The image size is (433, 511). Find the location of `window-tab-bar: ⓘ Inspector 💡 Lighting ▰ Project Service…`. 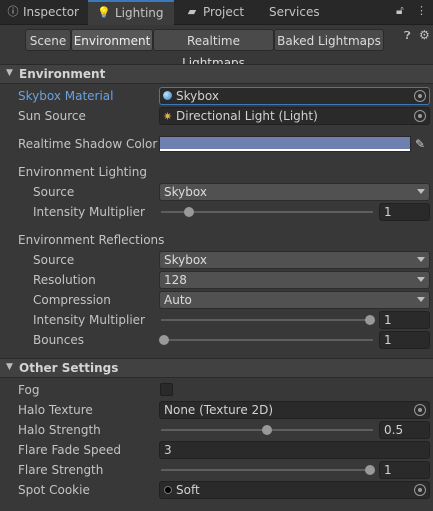

window-tab-bar: ⓘ Inspector 💡 Lighting ▰ Project Service… is located at coordinates (216, 12).